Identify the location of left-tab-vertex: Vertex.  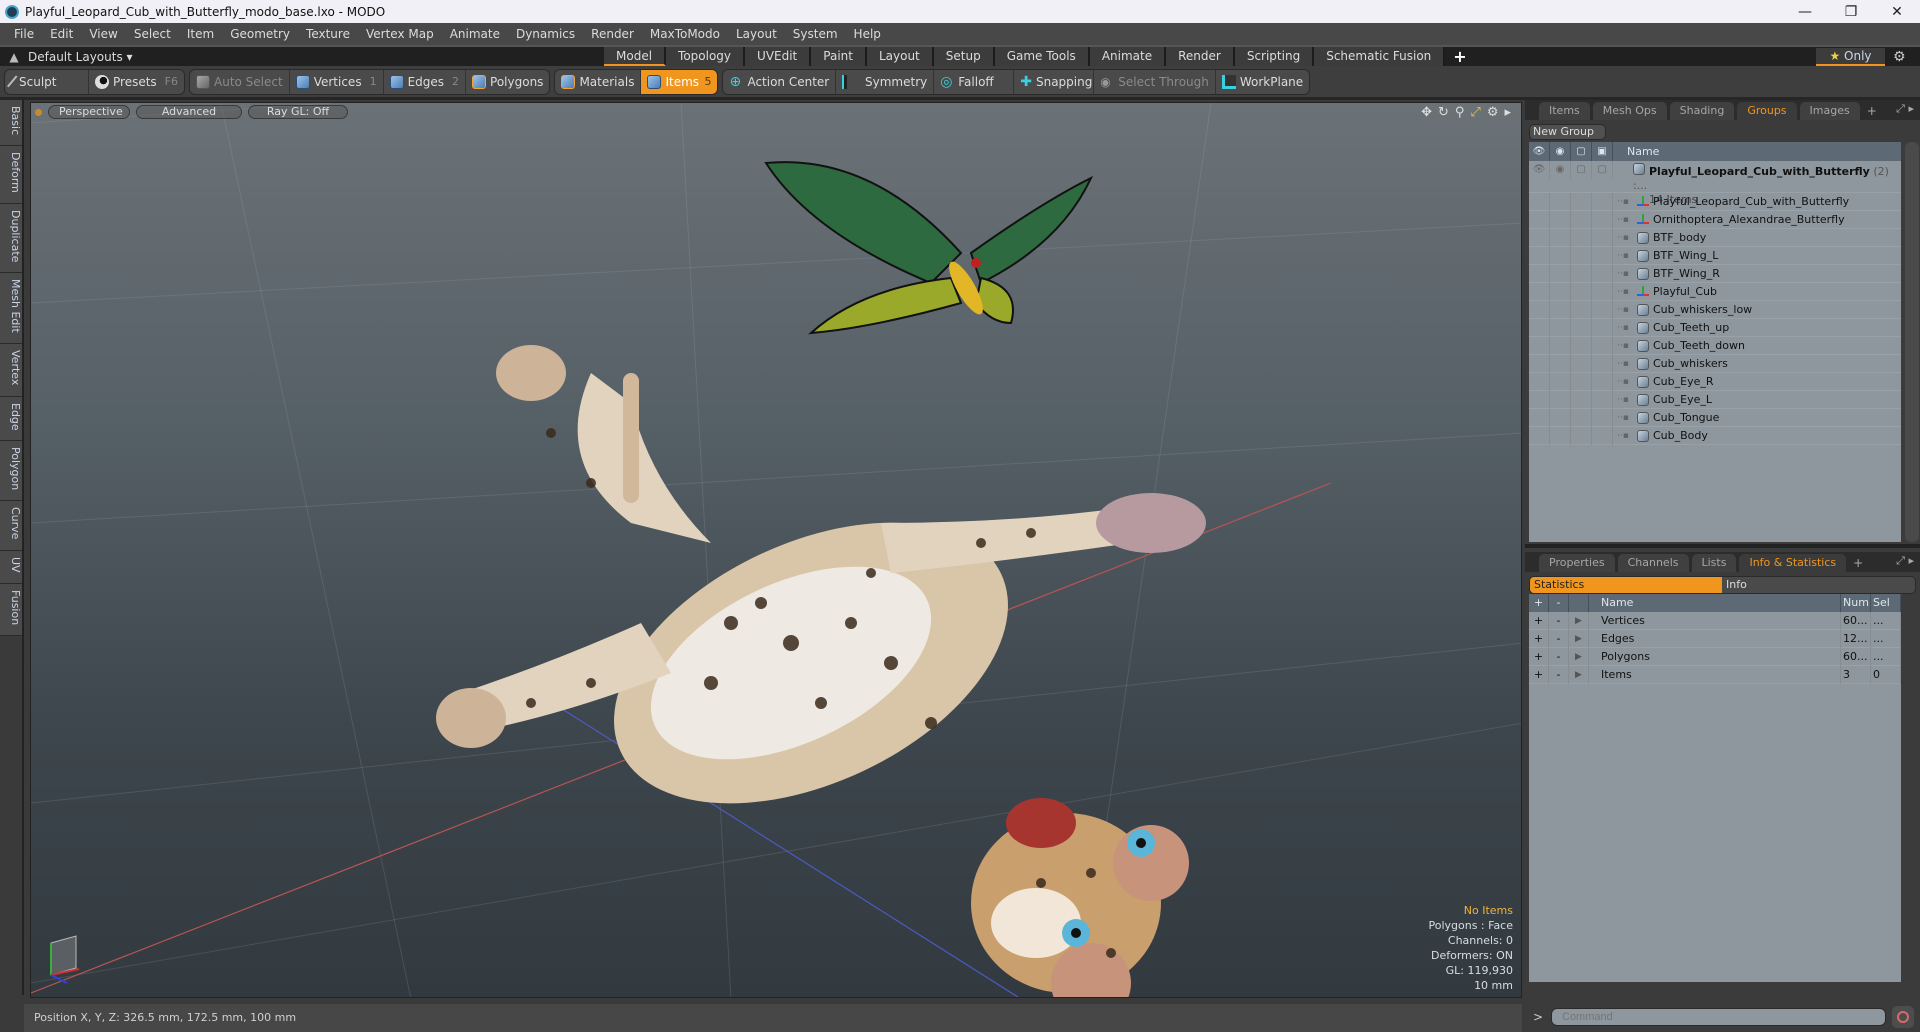
(11, 370).